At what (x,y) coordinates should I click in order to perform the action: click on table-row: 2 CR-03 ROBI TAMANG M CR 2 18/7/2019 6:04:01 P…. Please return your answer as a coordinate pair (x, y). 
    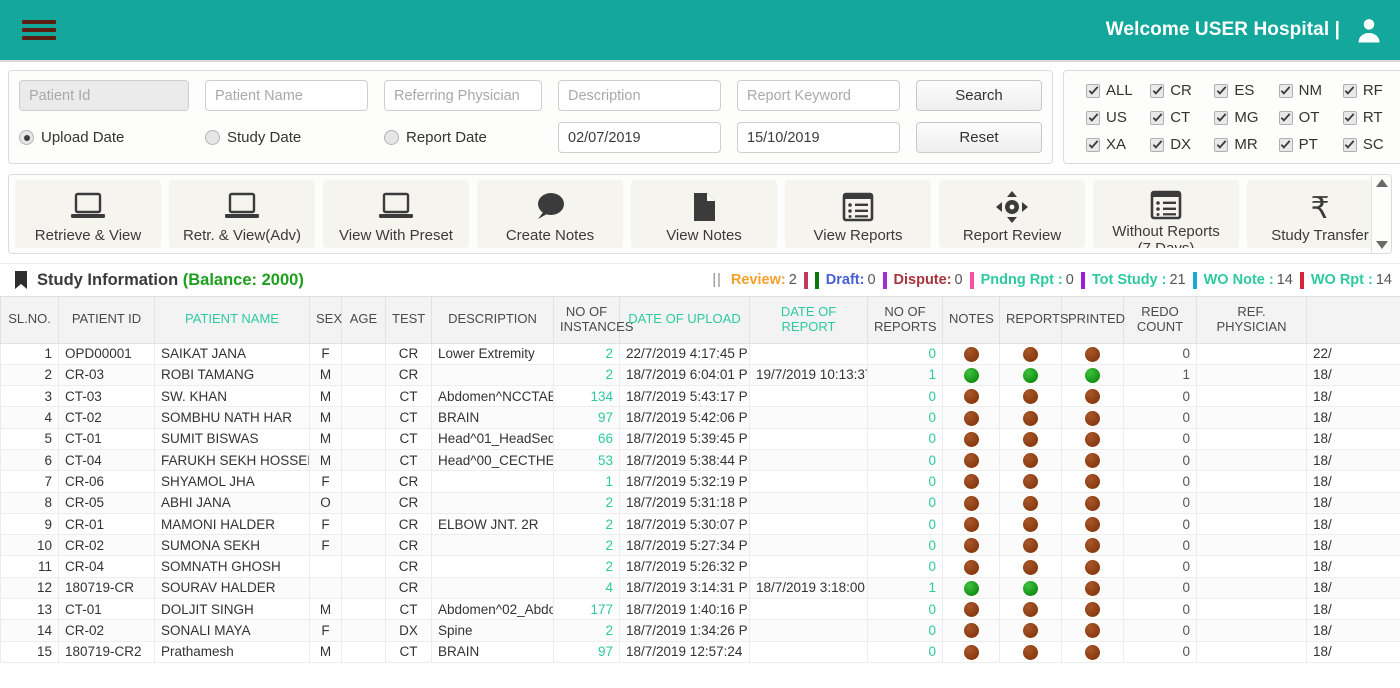
    Looking at the image, I should click on (700, 375).